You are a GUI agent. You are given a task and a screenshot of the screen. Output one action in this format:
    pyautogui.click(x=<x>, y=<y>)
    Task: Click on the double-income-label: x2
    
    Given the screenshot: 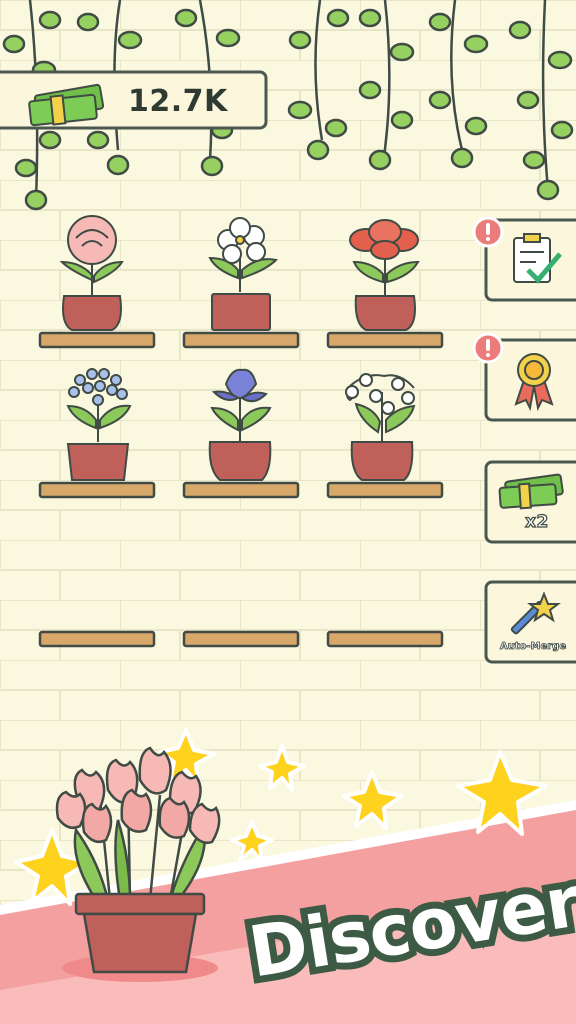 What is the action you would take?
    pyautogui.click(x=536, y=521)
    